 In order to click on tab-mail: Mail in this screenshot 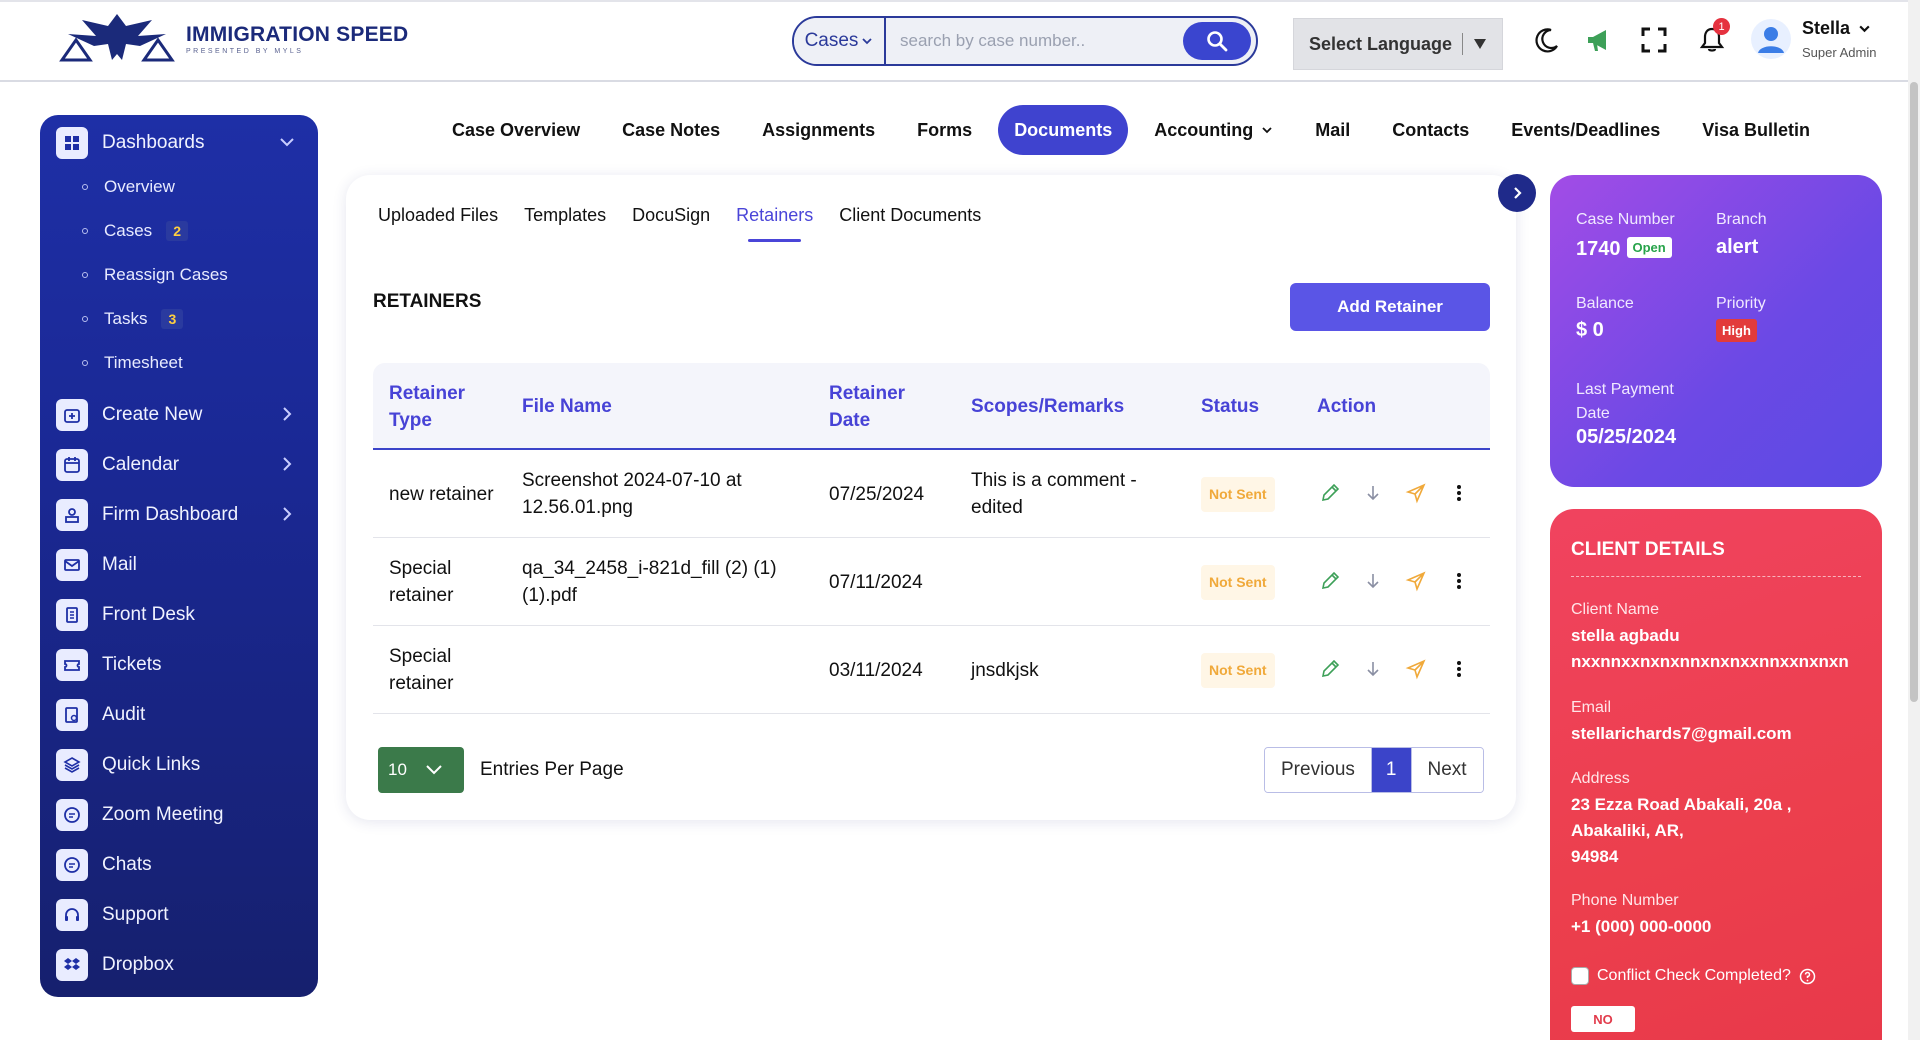, I will do `click(1333, 130)`.